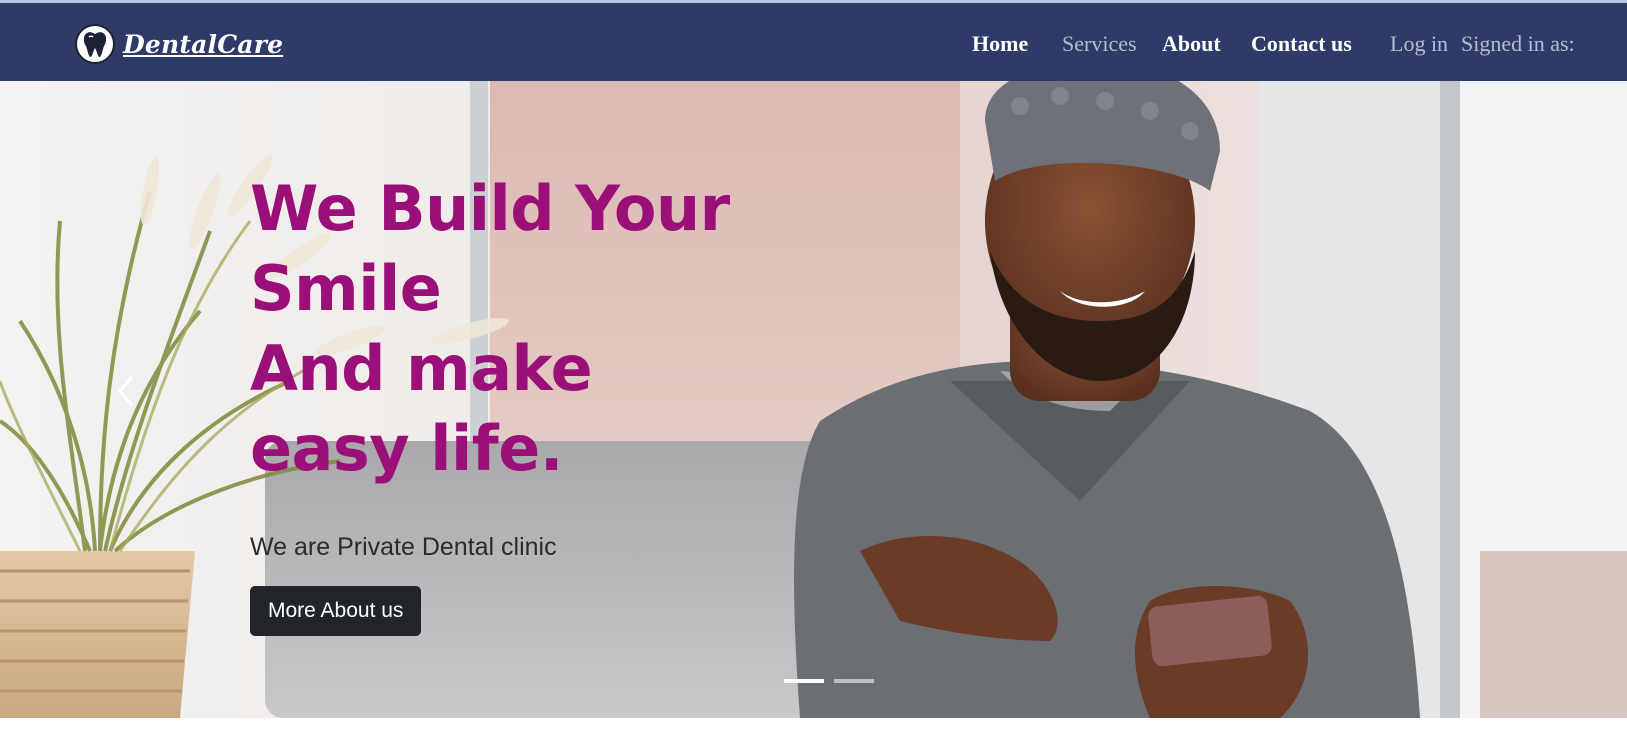 Image resolution: width=1627 pixels, height=735 pixels. Describe the element at coordinates (1419, 44) in the screenshot. I see `nav-login: Log in` at that location.